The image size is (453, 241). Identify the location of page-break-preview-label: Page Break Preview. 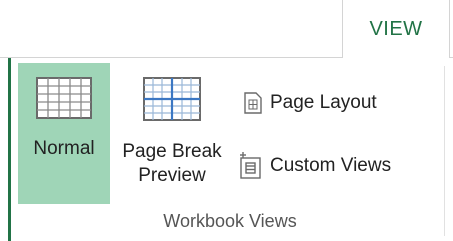
(172, 164).